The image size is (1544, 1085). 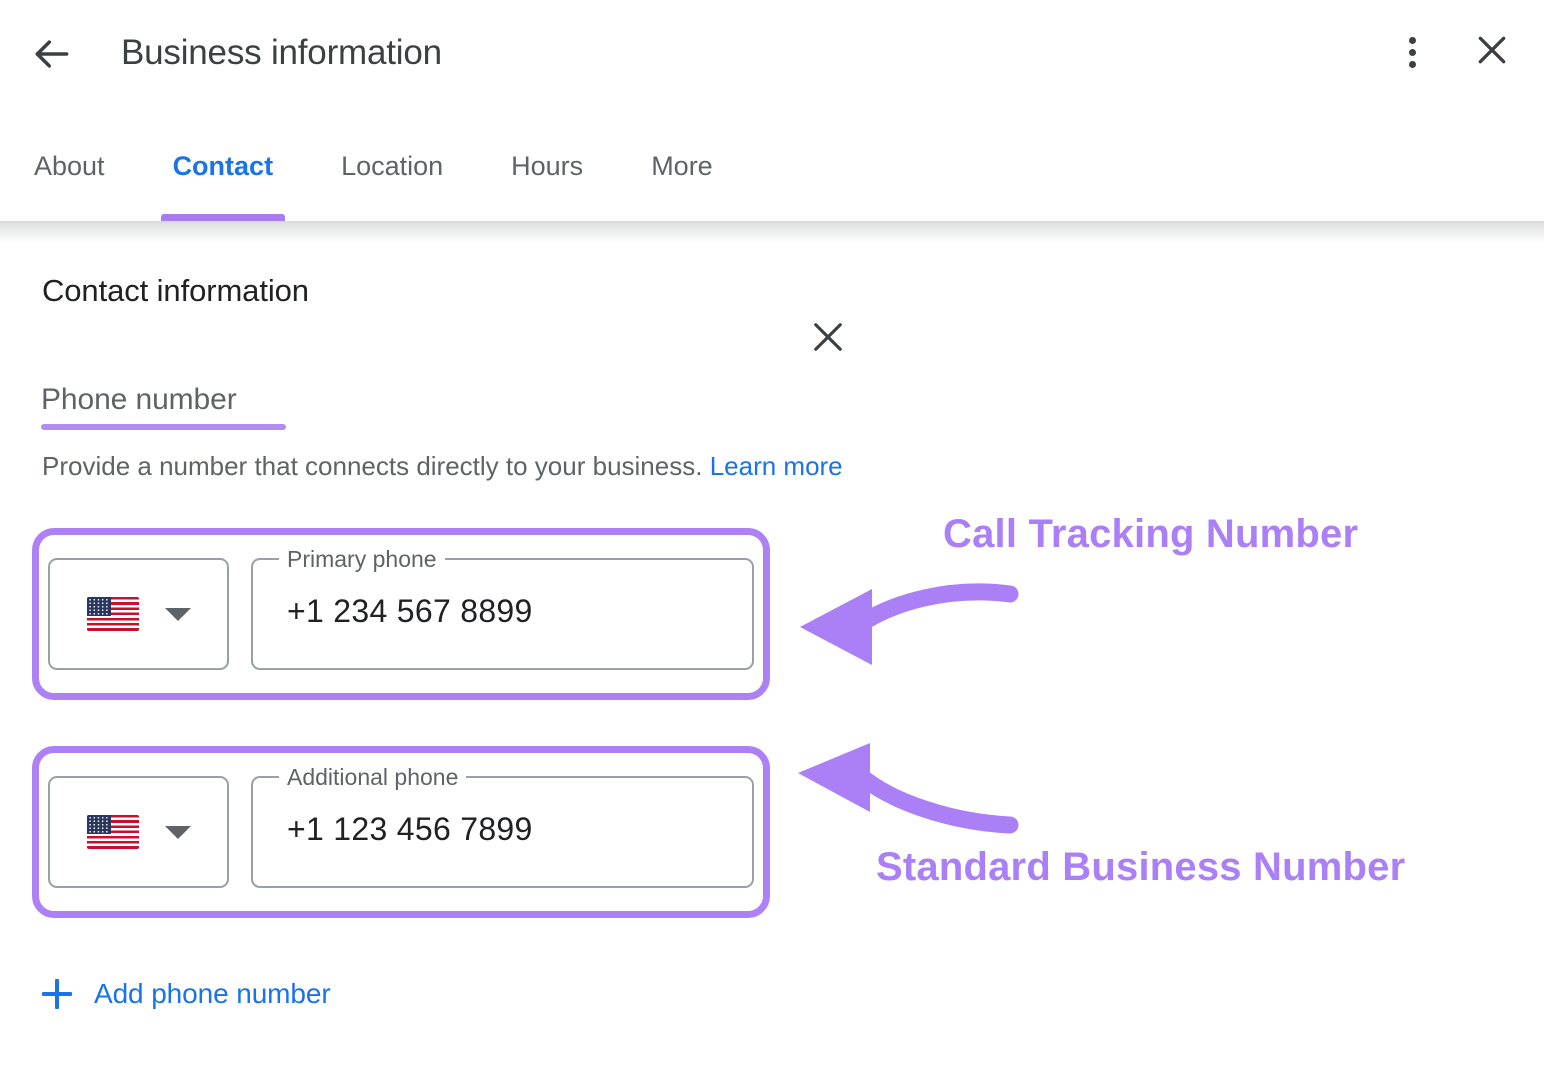 I want to click on learn-more-link: Learn more, so click(x=776, y=466).